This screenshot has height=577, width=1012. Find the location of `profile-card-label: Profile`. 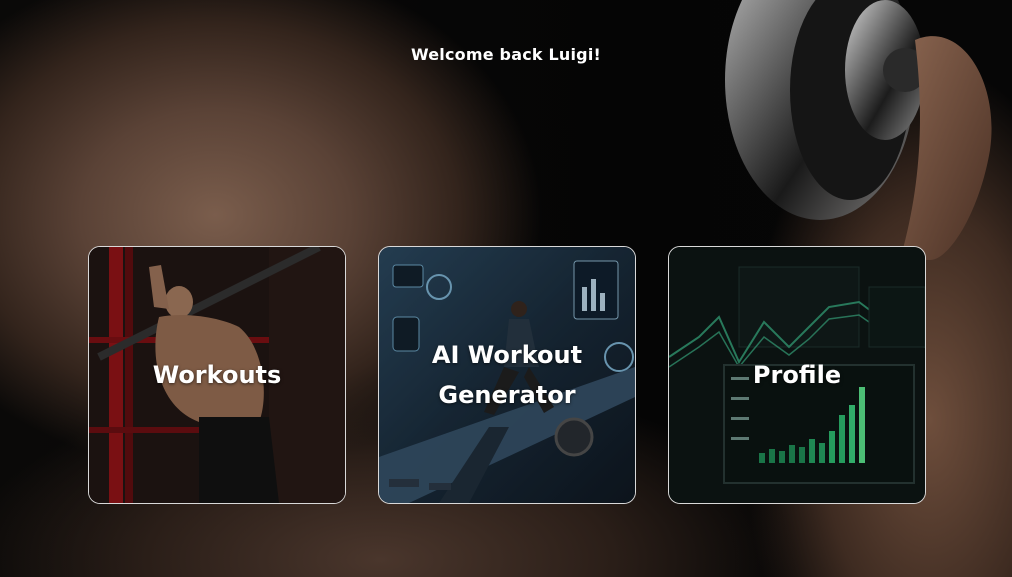

profile-card-label: Profile is located at coordinates (797, 375).